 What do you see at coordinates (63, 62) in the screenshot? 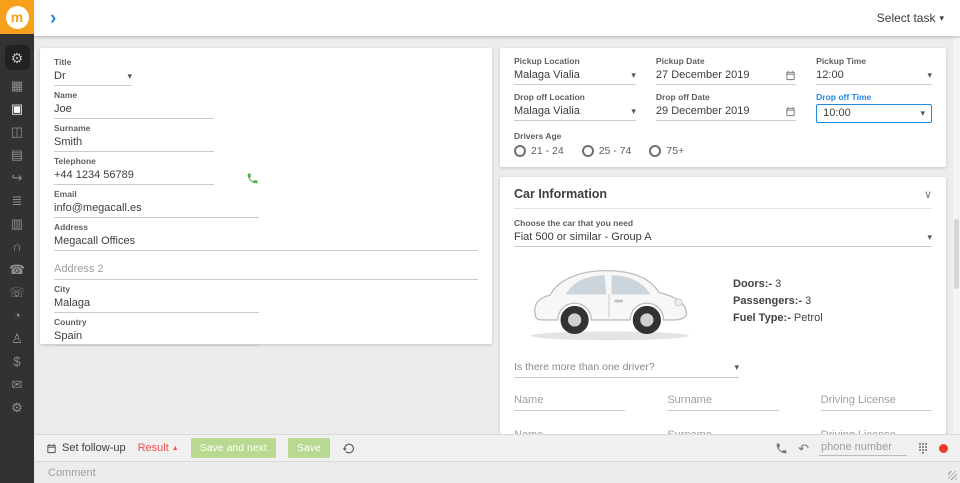
I see `title-label: Title` at bounding box center [63, 62].